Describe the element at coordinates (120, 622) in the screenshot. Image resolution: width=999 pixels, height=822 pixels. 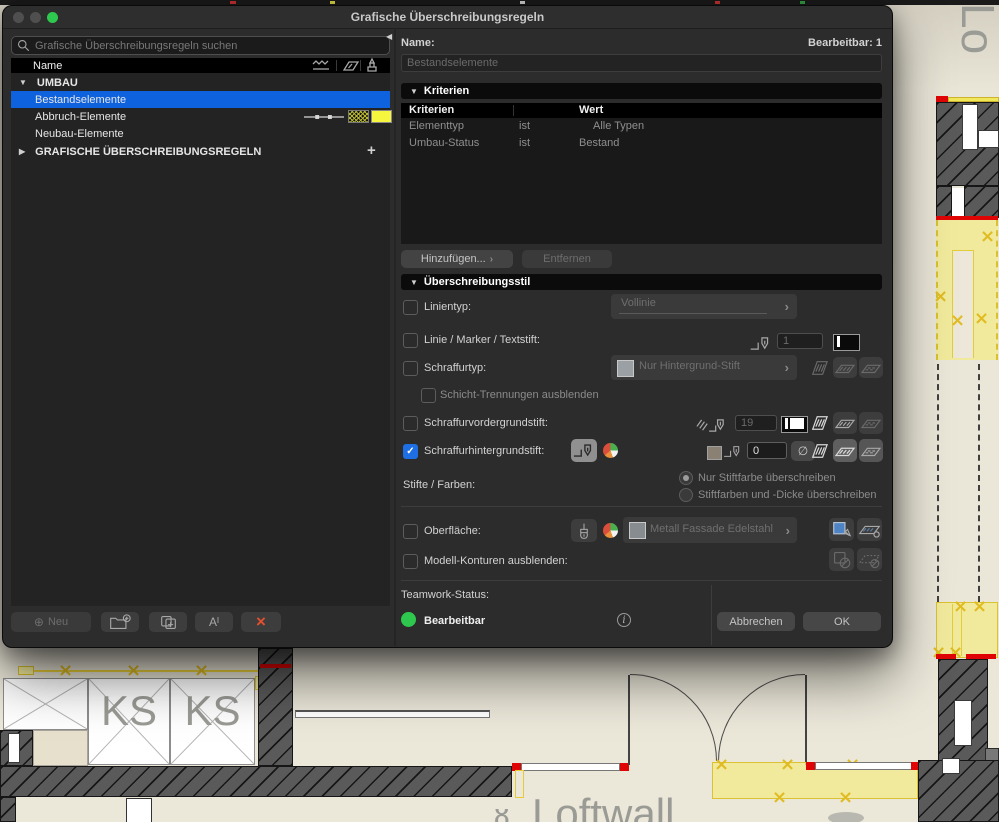
I see `import-folder-button` at that location.